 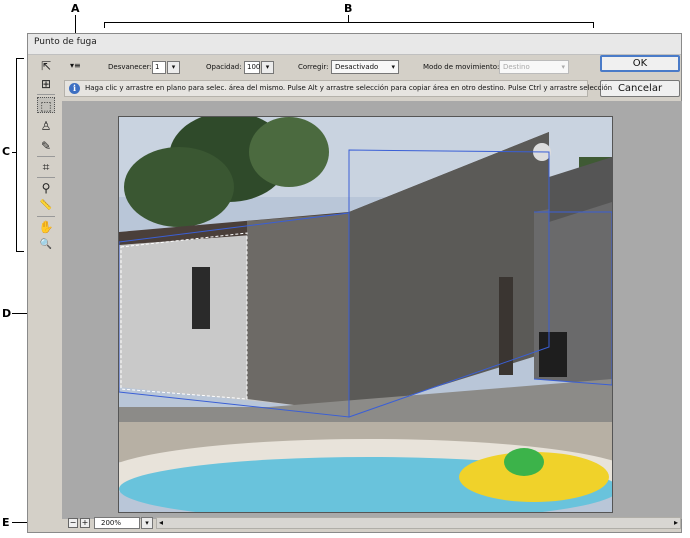 What do you see at coordinates (173, 67) in the screenshot?
I see `feather-dropdown-icon: ▾` at bounding box center [173, 67].